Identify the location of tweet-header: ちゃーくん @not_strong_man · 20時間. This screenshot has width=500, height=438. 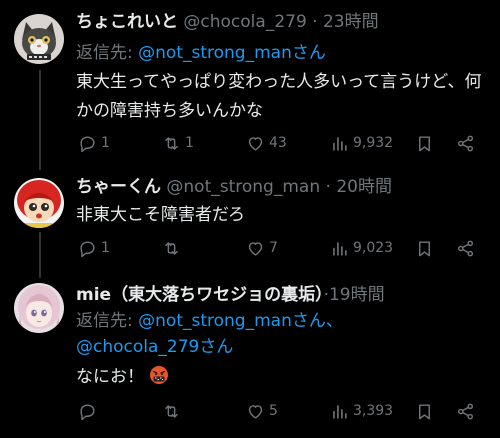
(234, 187).